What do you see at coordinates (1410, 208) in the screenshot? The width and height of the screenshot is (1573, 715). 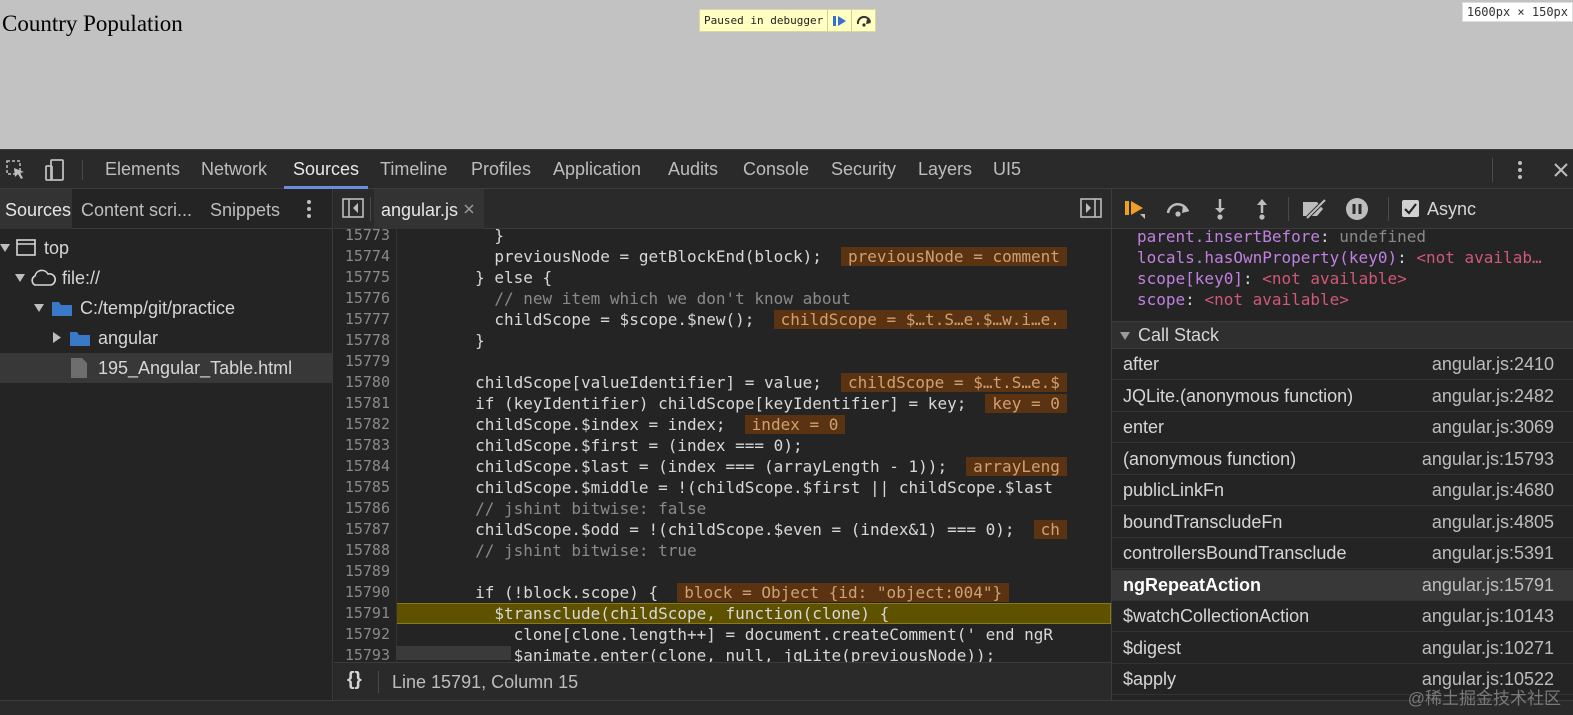 I see `async-checkbox` at bounding box center [1410, 208].